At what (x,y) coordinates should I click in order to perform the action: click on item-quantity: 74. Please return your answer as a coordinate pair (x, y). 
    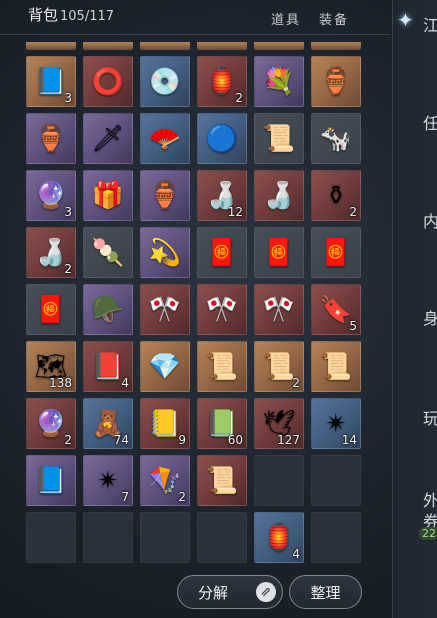
    Looking at the image, I should click on (121, 440).